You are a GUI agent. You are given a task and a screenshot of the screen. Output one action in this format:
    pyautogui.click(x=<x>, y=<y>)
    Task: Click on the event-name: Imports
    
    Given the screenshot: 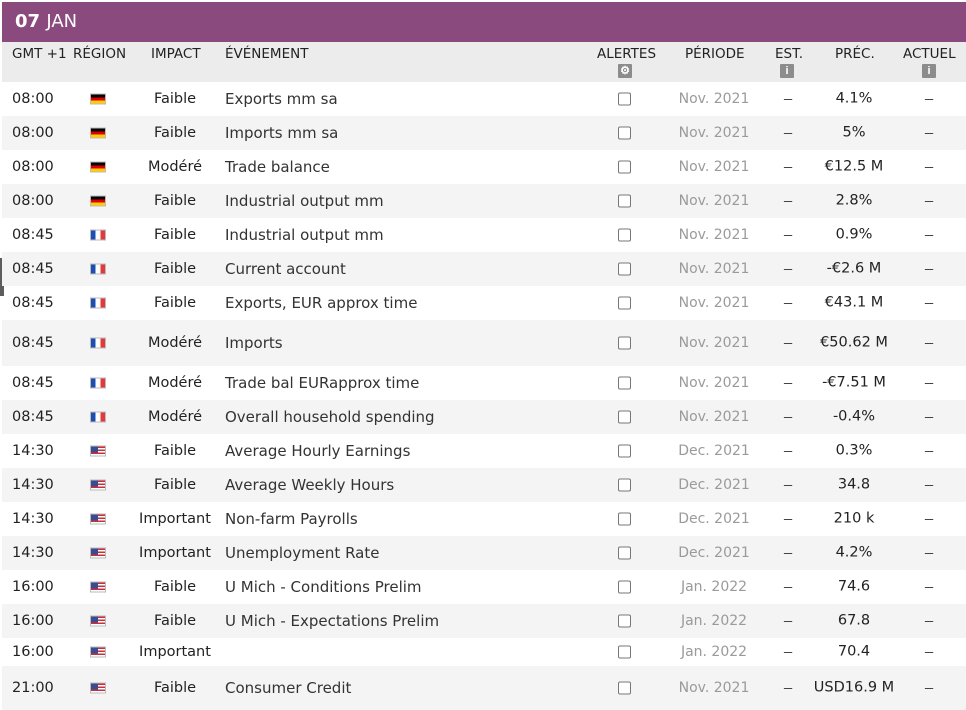 What is the action you would take?
    pyautogui.click(x=254, y=343)
    